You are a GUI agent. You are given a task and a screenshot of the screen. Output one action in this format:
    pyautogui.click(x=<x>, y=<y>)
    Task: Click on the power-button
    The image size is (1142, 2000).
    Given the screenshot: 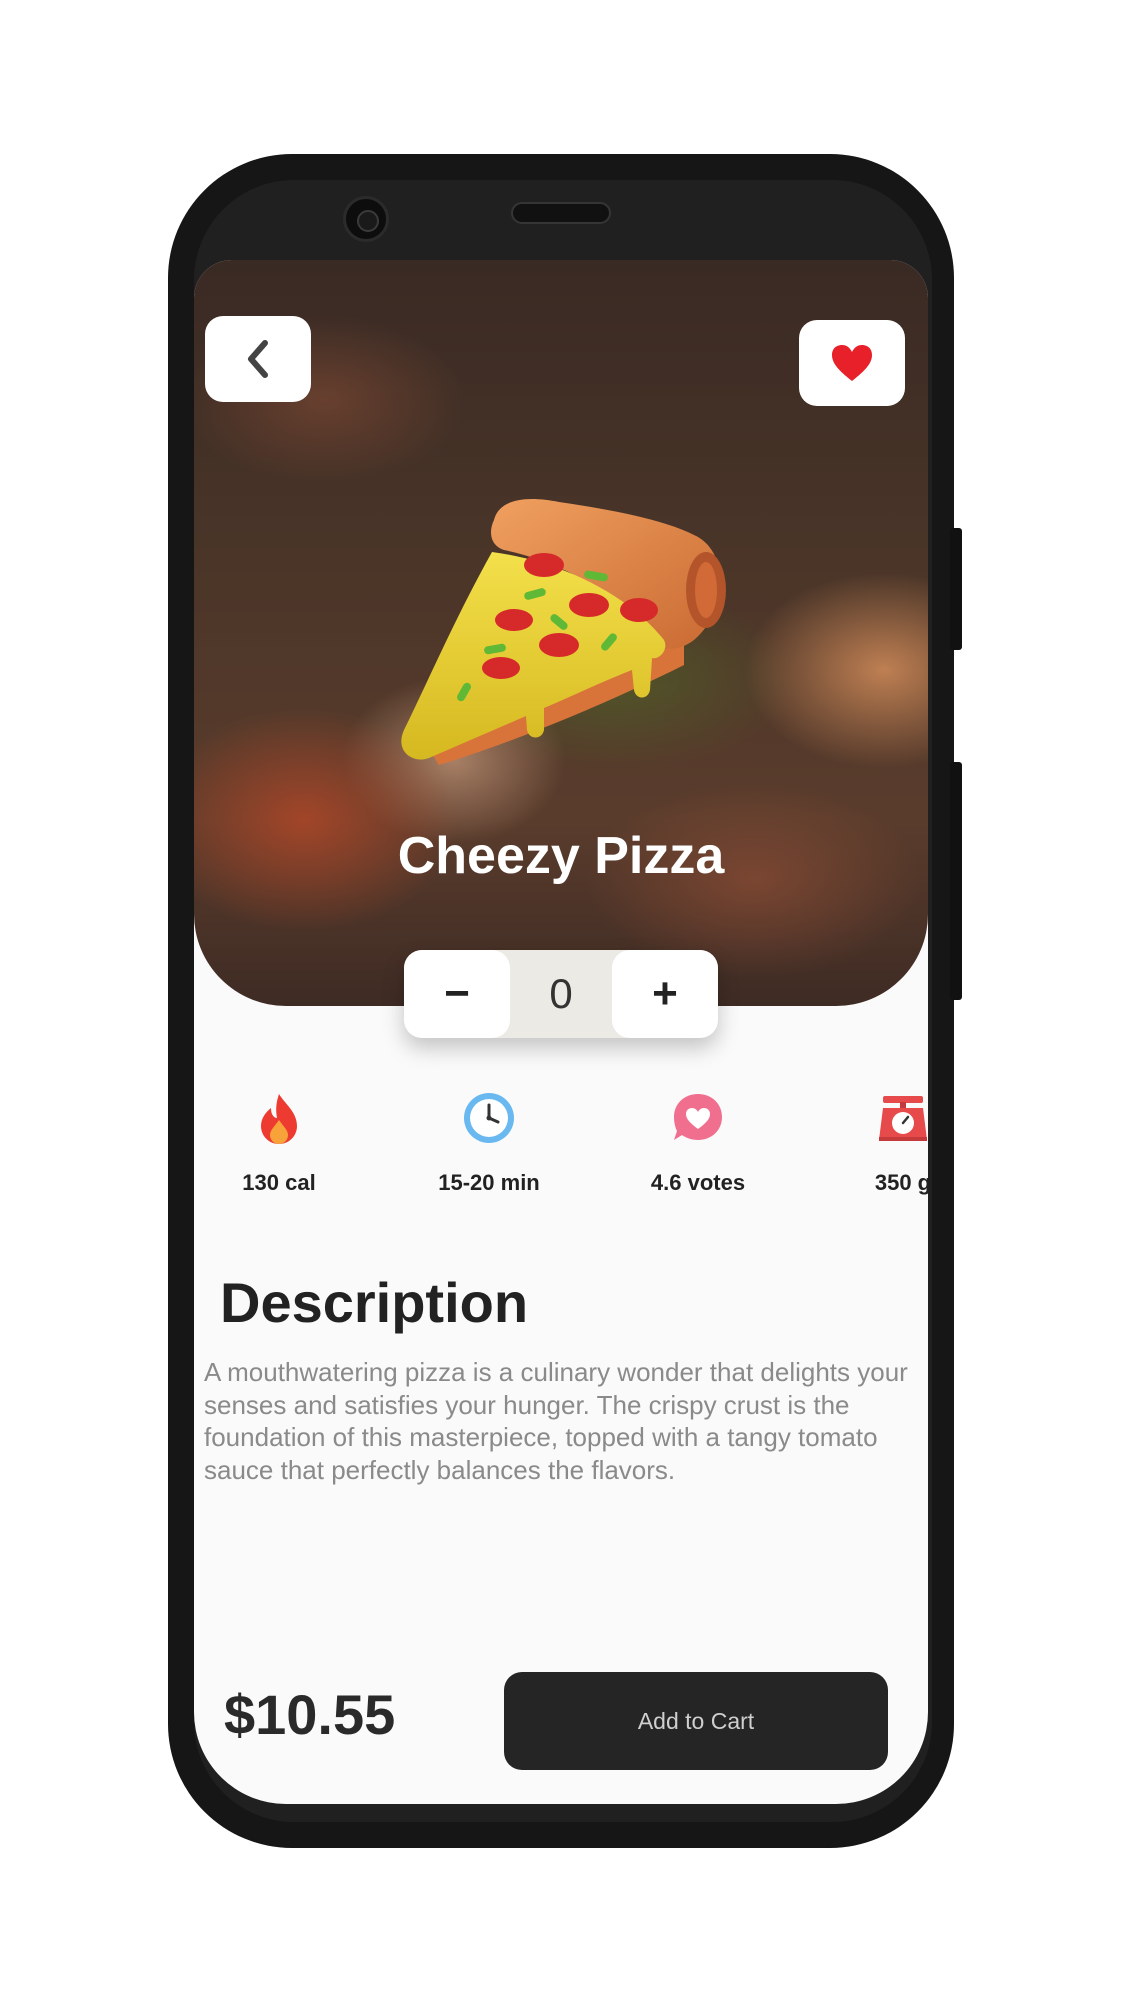 What is the action you would take?
    pyautogui.click(x=956, y=589)
    